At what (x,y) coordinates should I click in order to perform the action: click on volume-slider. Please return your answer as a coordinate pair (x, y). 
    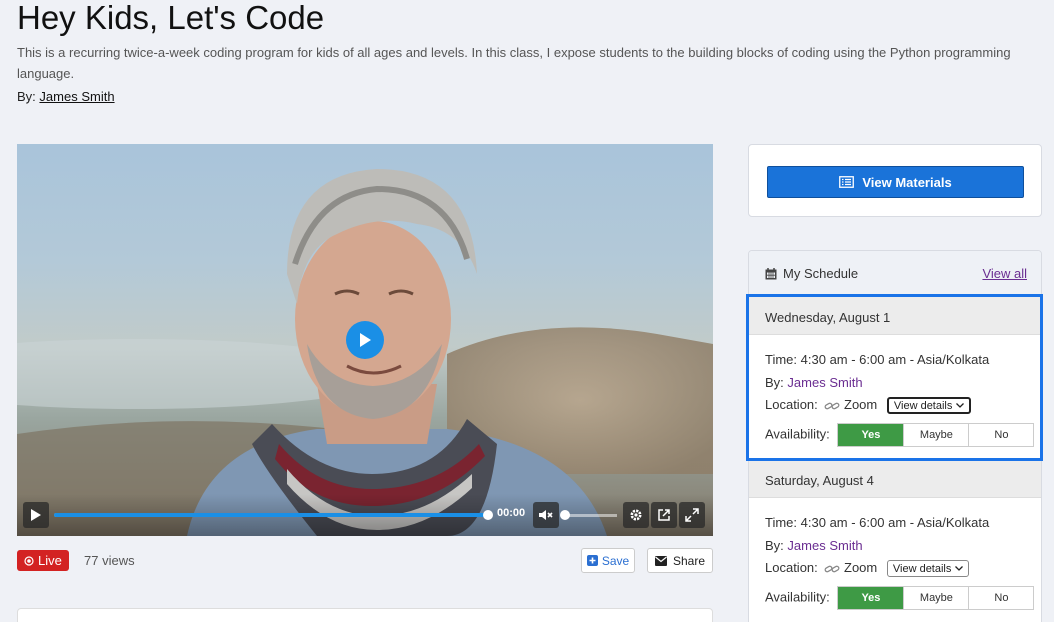
    Looking at the image, I should click on (588, 515).